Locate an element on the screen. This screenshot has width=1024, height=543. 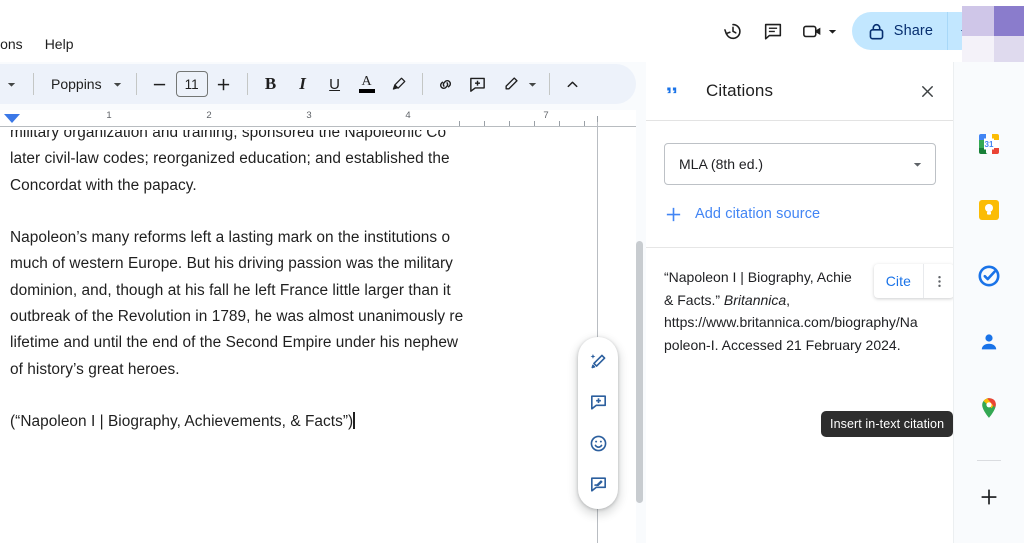
share-button: Share is located at coordinates (915, 31).